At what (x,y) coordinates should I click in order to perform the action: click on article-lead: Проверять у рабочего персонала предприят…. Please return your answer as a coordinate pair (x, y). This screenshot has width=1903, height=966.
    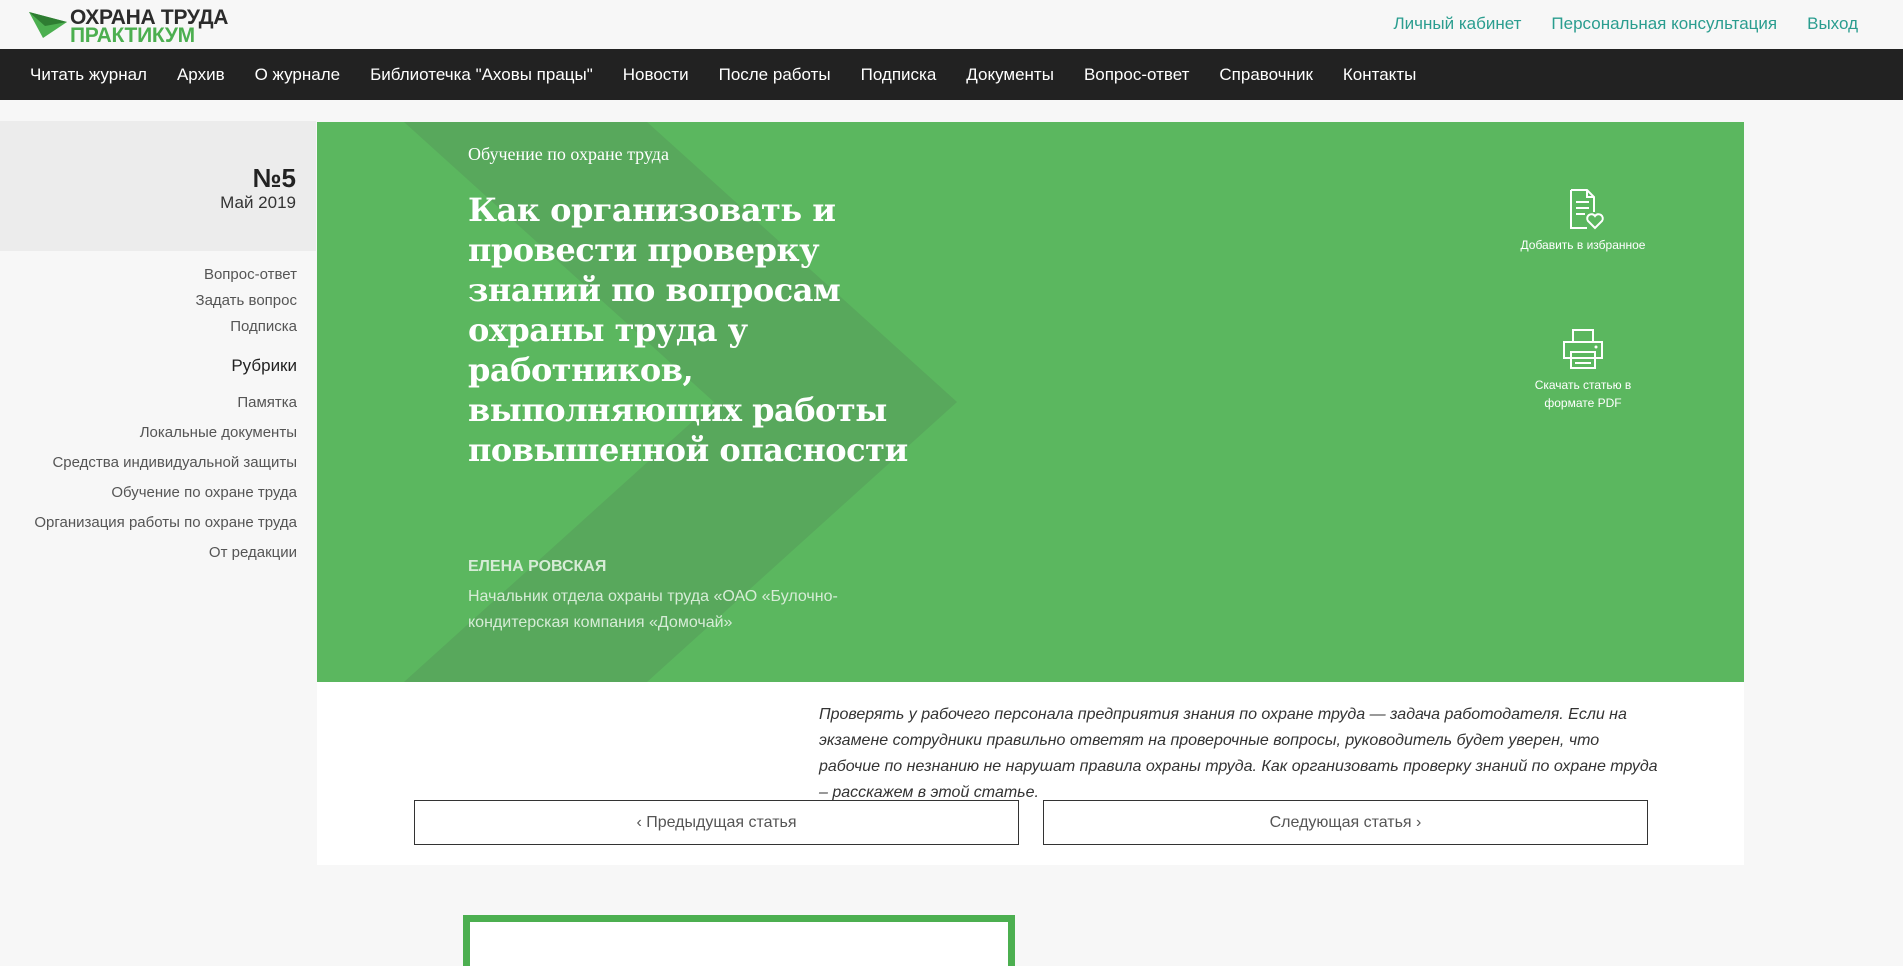
    Looking at the image, I should click on (1238, 753).